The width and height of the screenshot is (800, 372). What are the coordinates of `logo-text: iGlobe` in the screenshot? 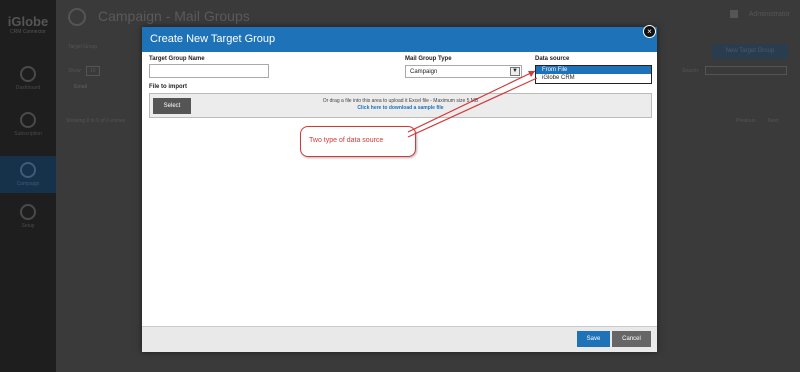 It's located at (28, 21).